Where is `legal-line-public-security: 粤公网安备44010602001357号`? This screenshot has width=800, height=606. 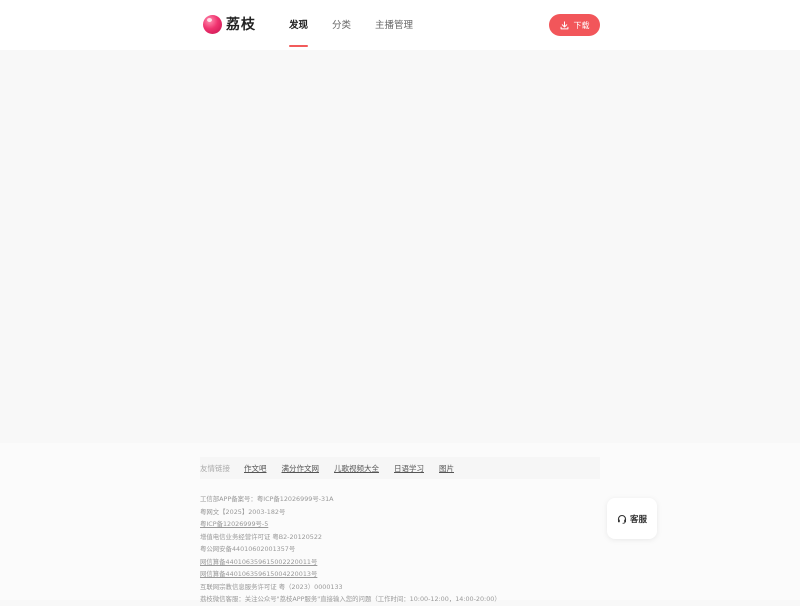
legal-line-public-security: 粤公网安备44010602001357号 is located at coordinates (248, 549).